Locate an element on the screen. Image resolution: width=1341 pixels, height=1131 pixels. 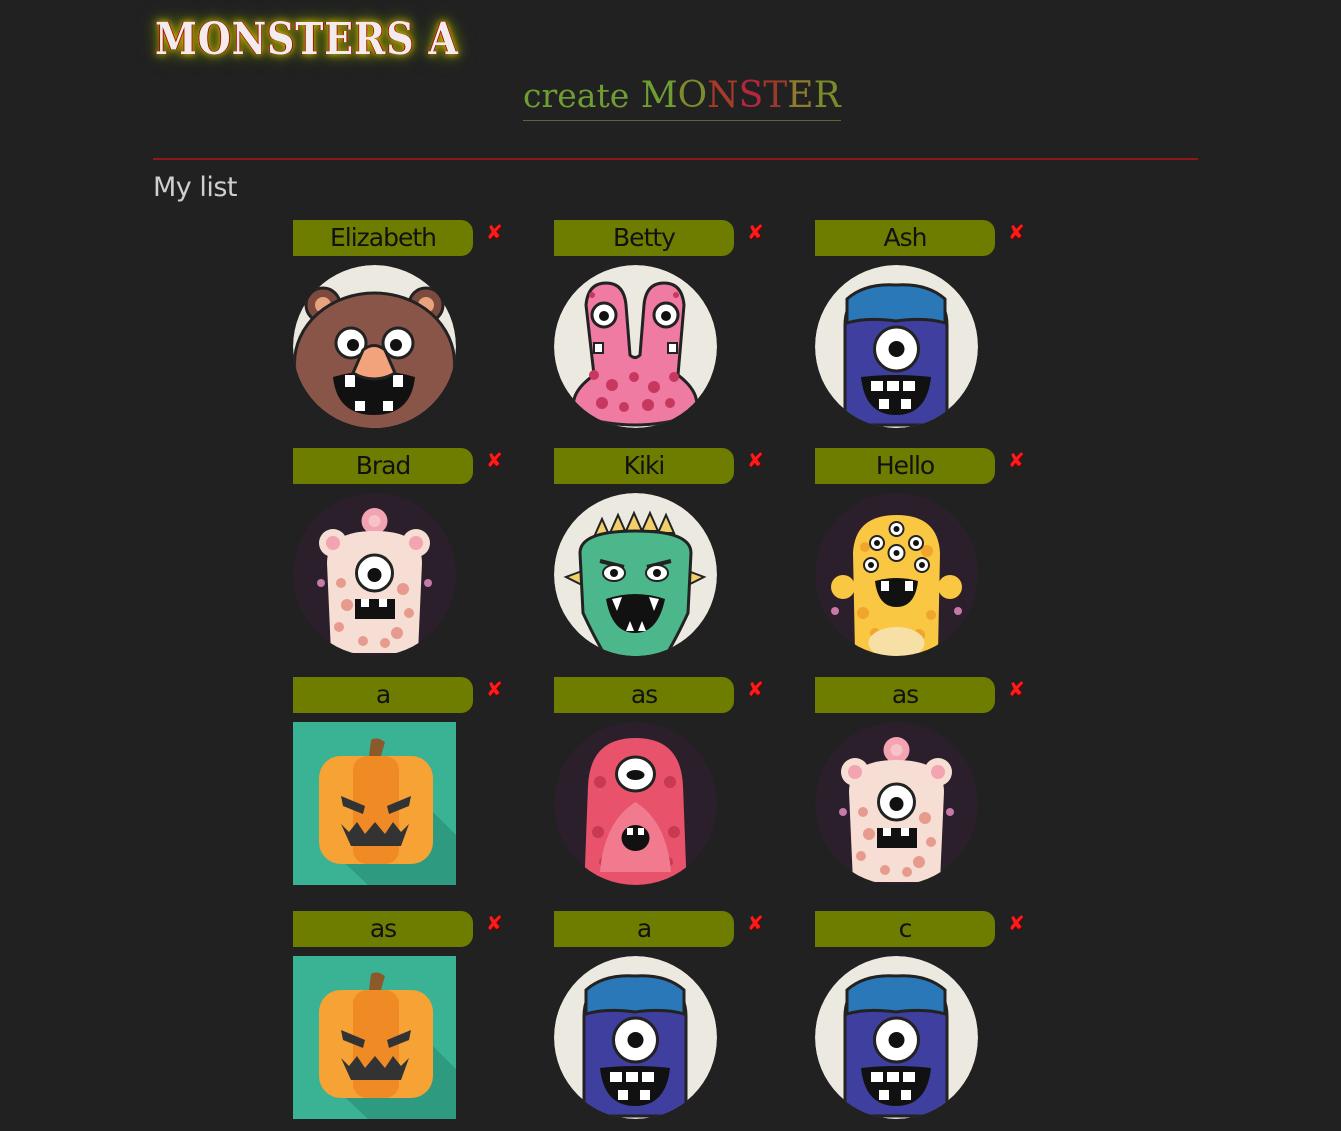
monster-name-label: Brad is located at coordinates (383, 466).